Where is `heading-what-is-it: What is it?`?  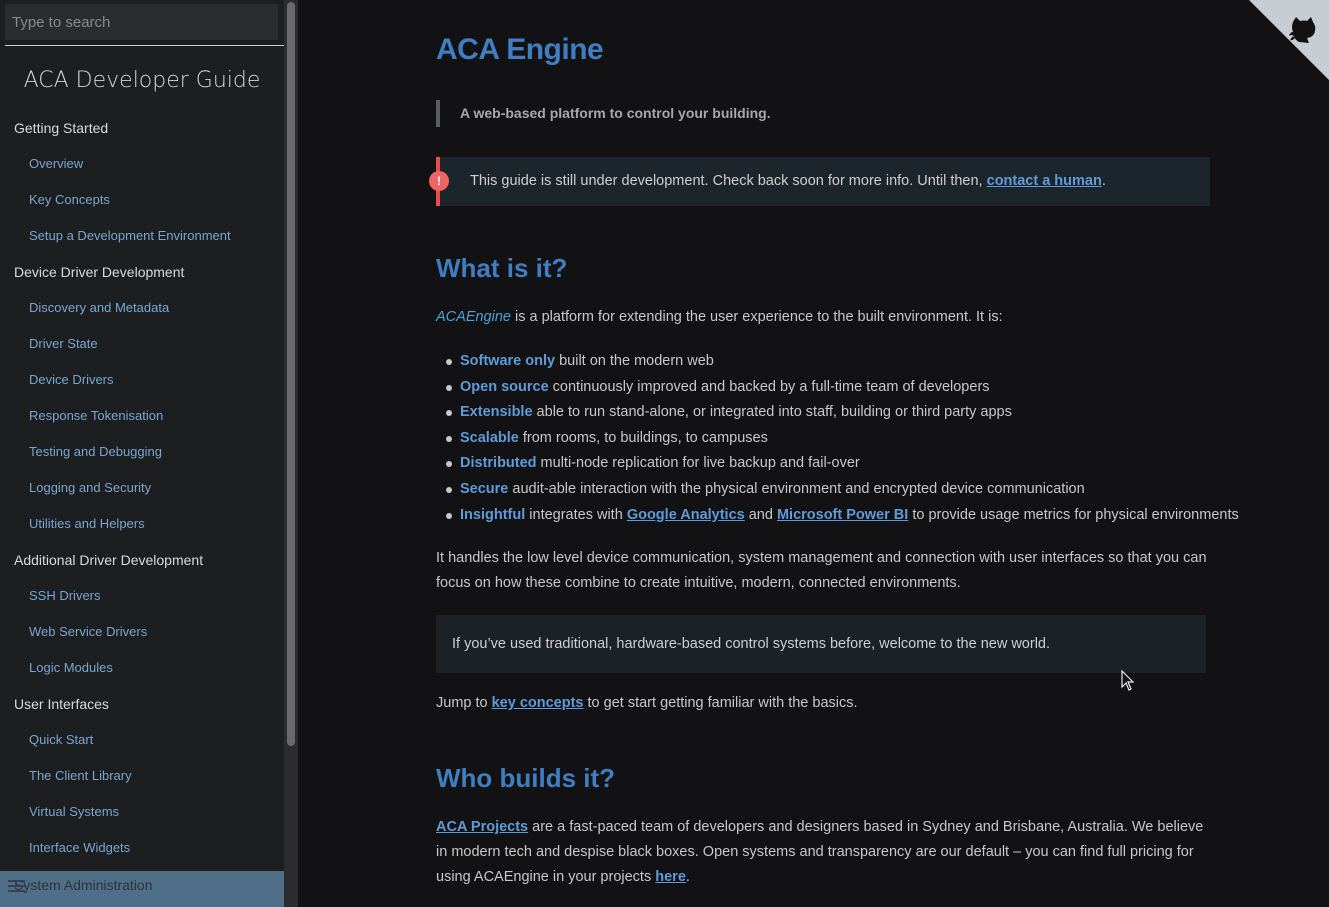
heading-what-is-it: What is it? is located at coordinates (502, 268).